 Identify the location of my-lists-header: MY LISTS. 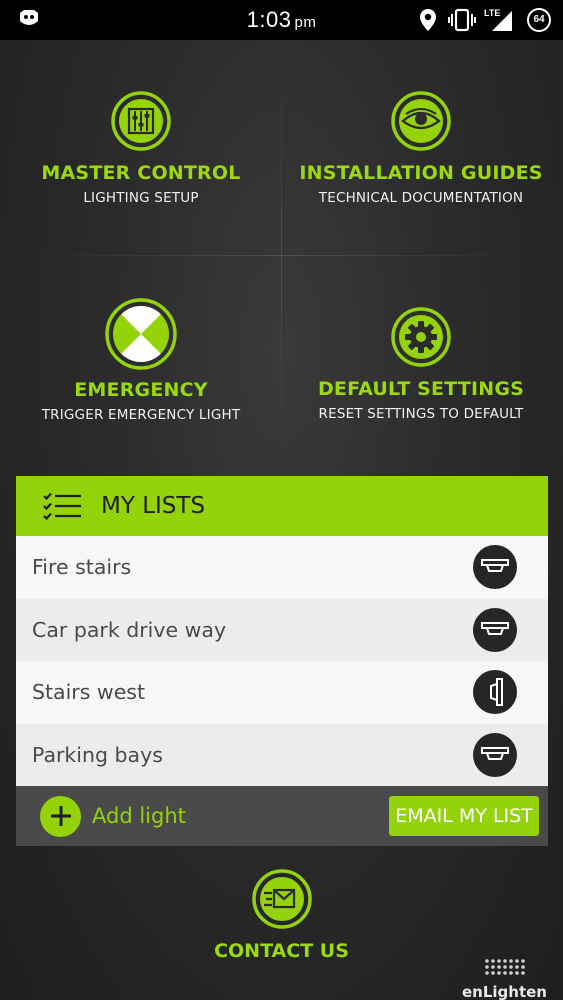
(282, 506).